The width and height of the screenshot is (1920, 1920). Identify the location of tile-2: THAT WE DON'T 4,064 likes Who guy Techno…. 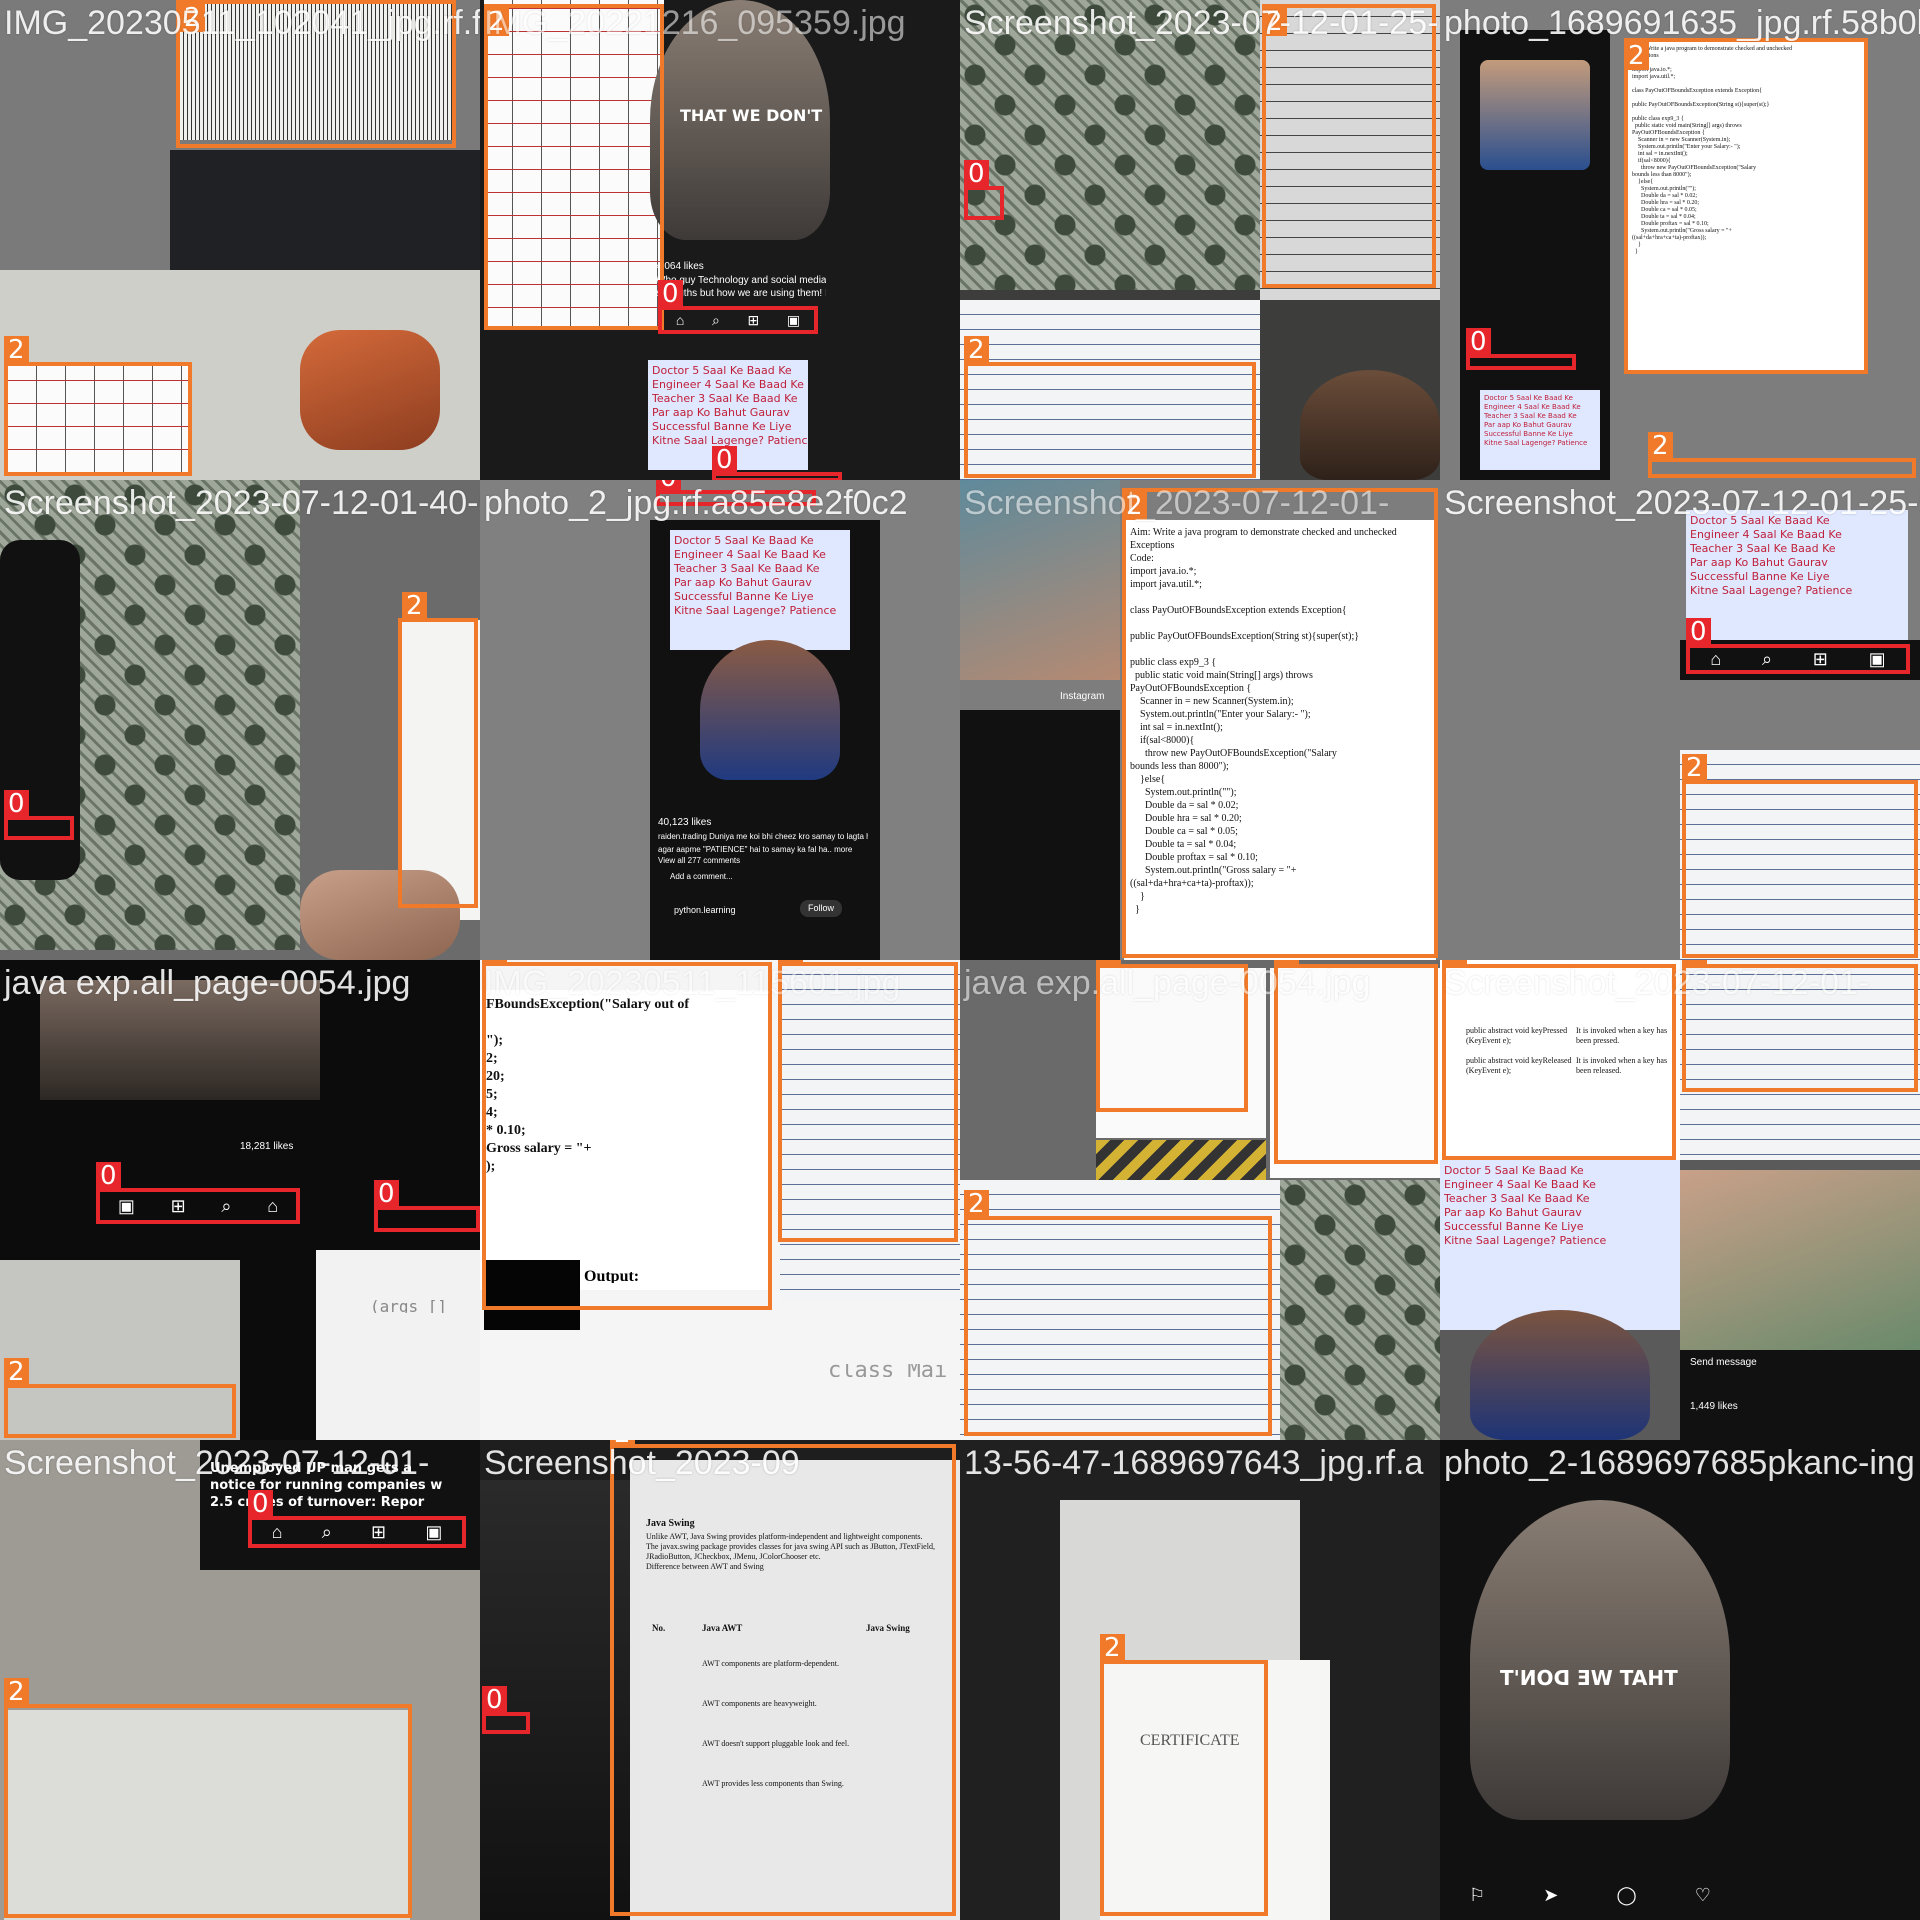
(720, 240).